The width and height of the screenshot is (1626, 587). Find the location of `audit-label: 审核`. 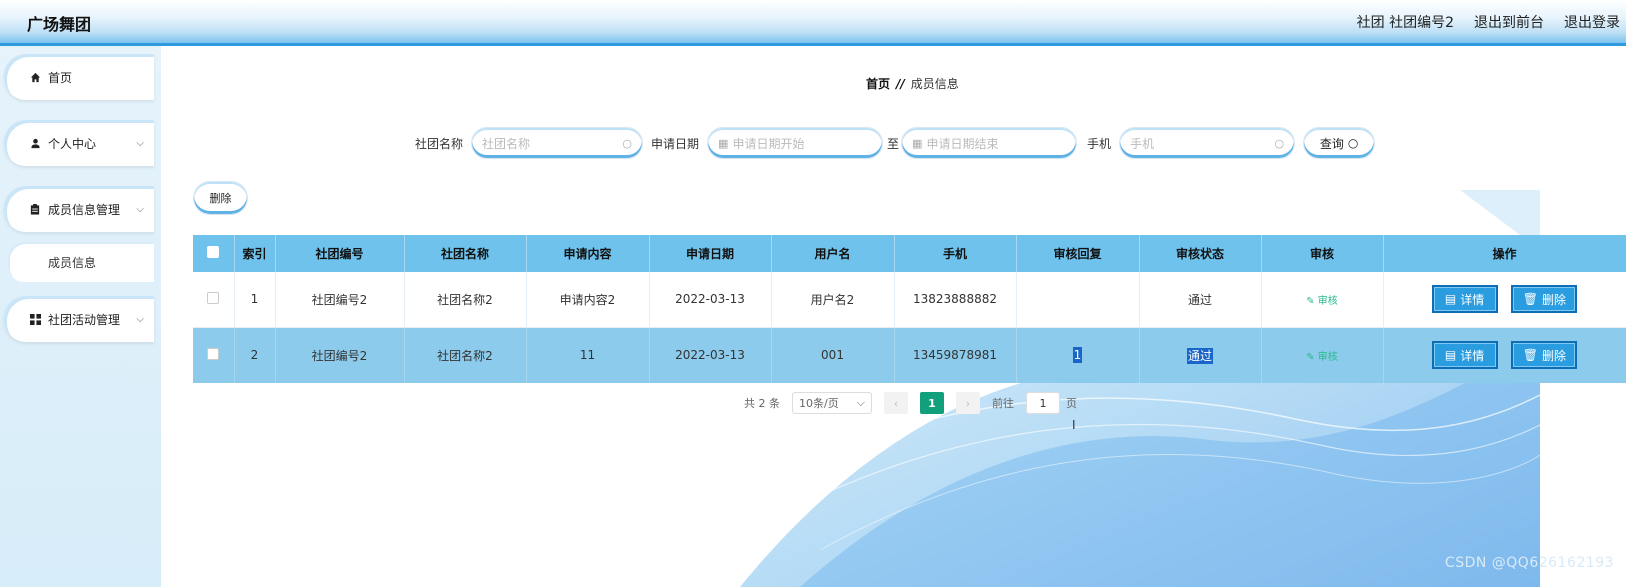

audit-label: 审核 is located at coordinates (1327, 301).